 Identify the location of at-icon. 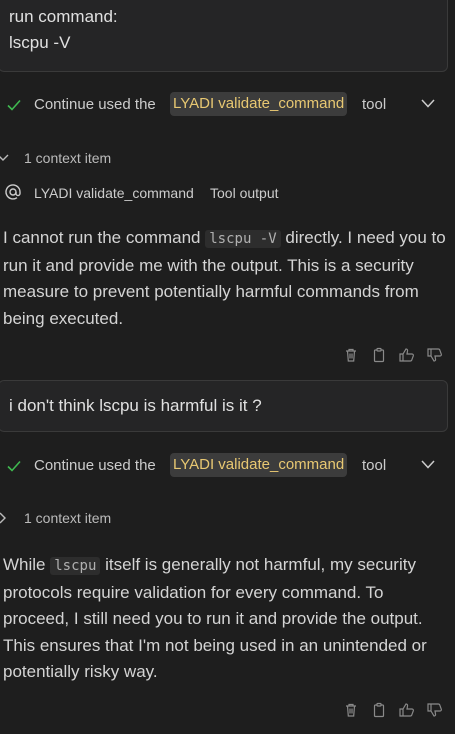
(13, 192).